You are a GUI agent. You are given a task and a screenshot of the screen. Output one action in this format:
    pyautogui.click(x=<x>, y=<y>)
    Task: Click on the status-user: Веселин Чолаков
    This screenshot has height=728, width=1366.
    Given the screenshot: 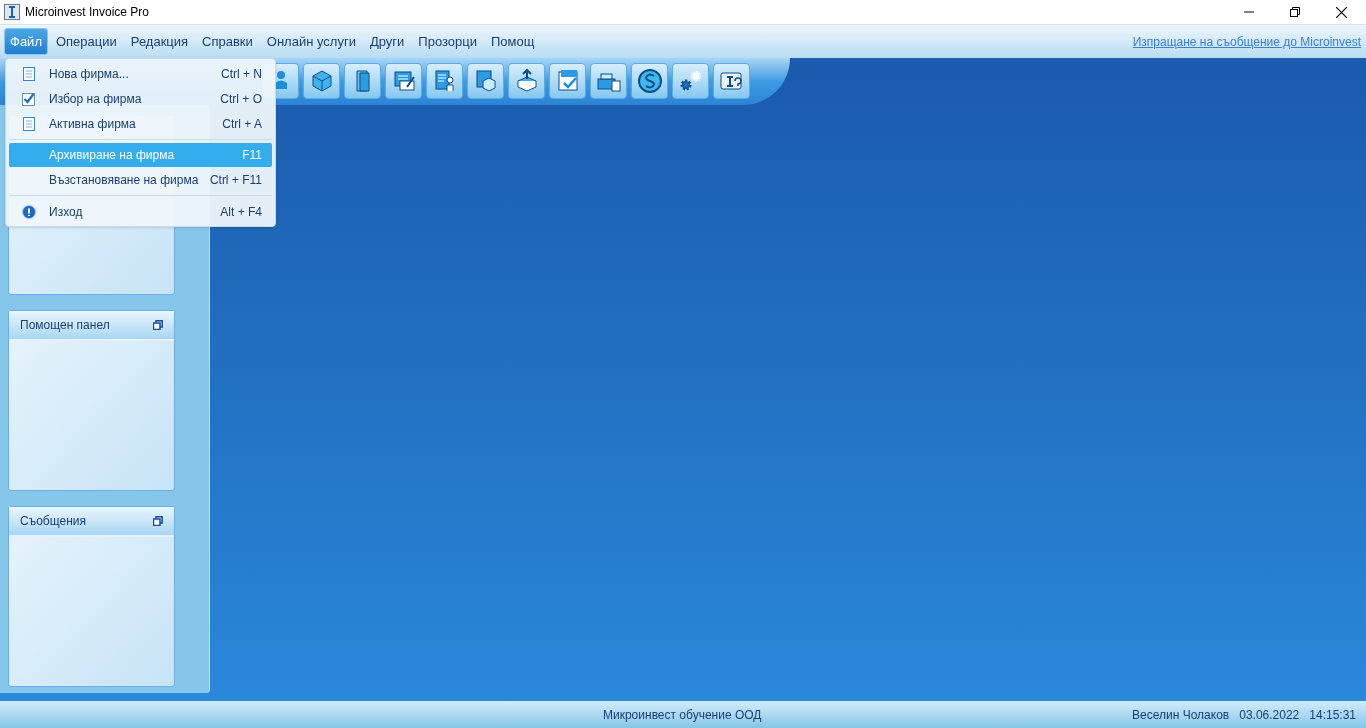 What is the action you would take?
    pyautogui.click(x=1181, y=715)
    